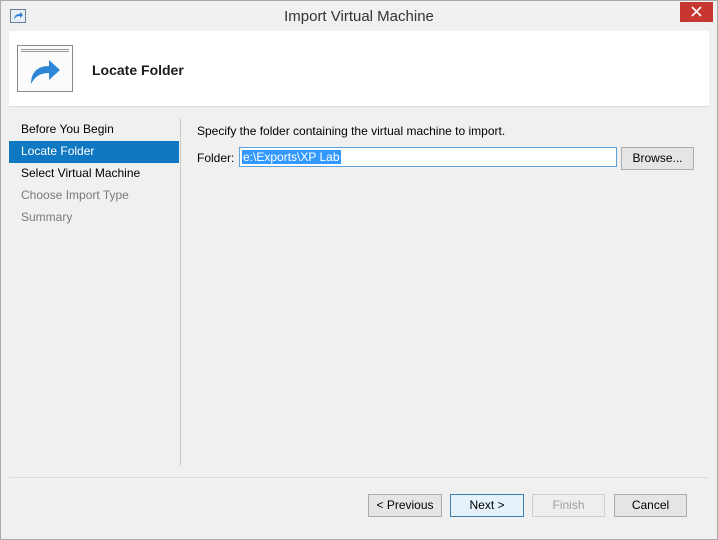 The height and width of the screenshot is (540, 718). I want to click on title-bar: Import Virtual Machine, so click(359, 16).